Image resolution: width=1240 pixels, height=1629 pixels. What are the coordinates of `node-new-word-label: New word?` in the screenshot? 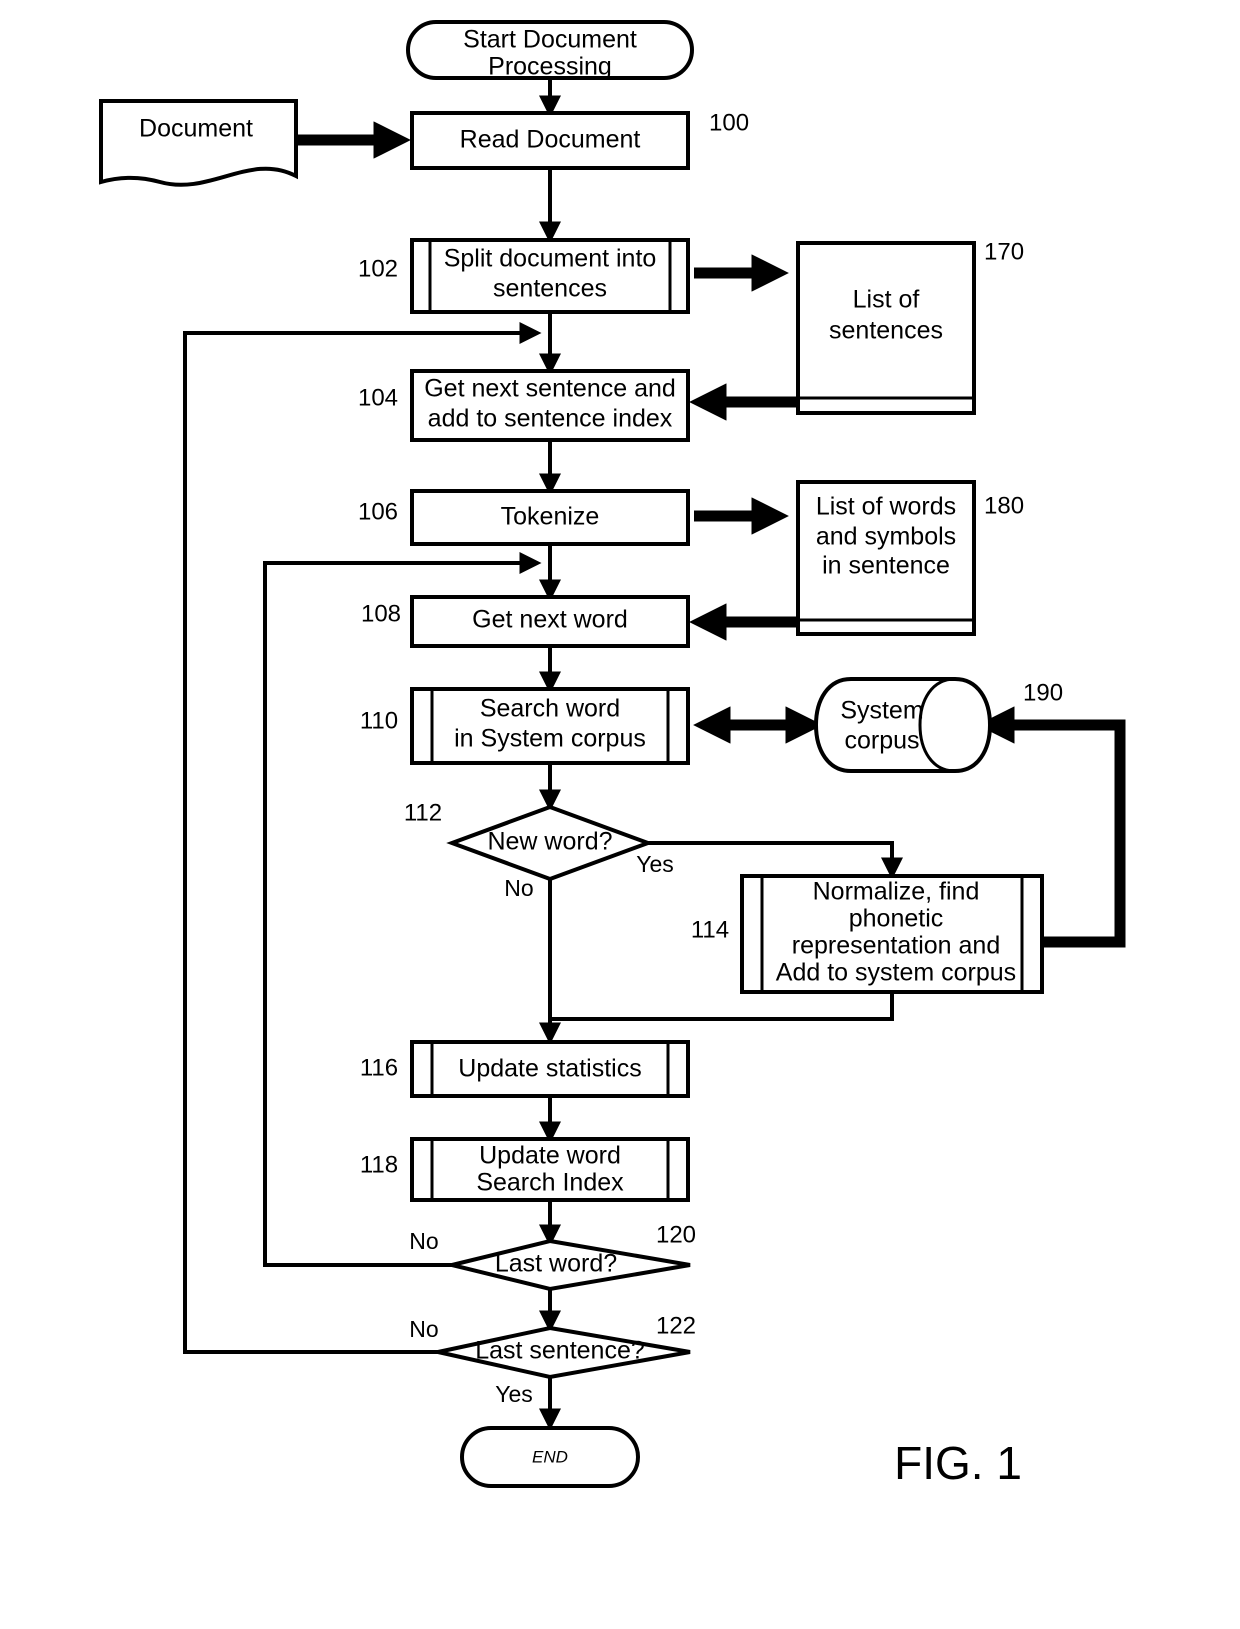 It's located at (549, 842).